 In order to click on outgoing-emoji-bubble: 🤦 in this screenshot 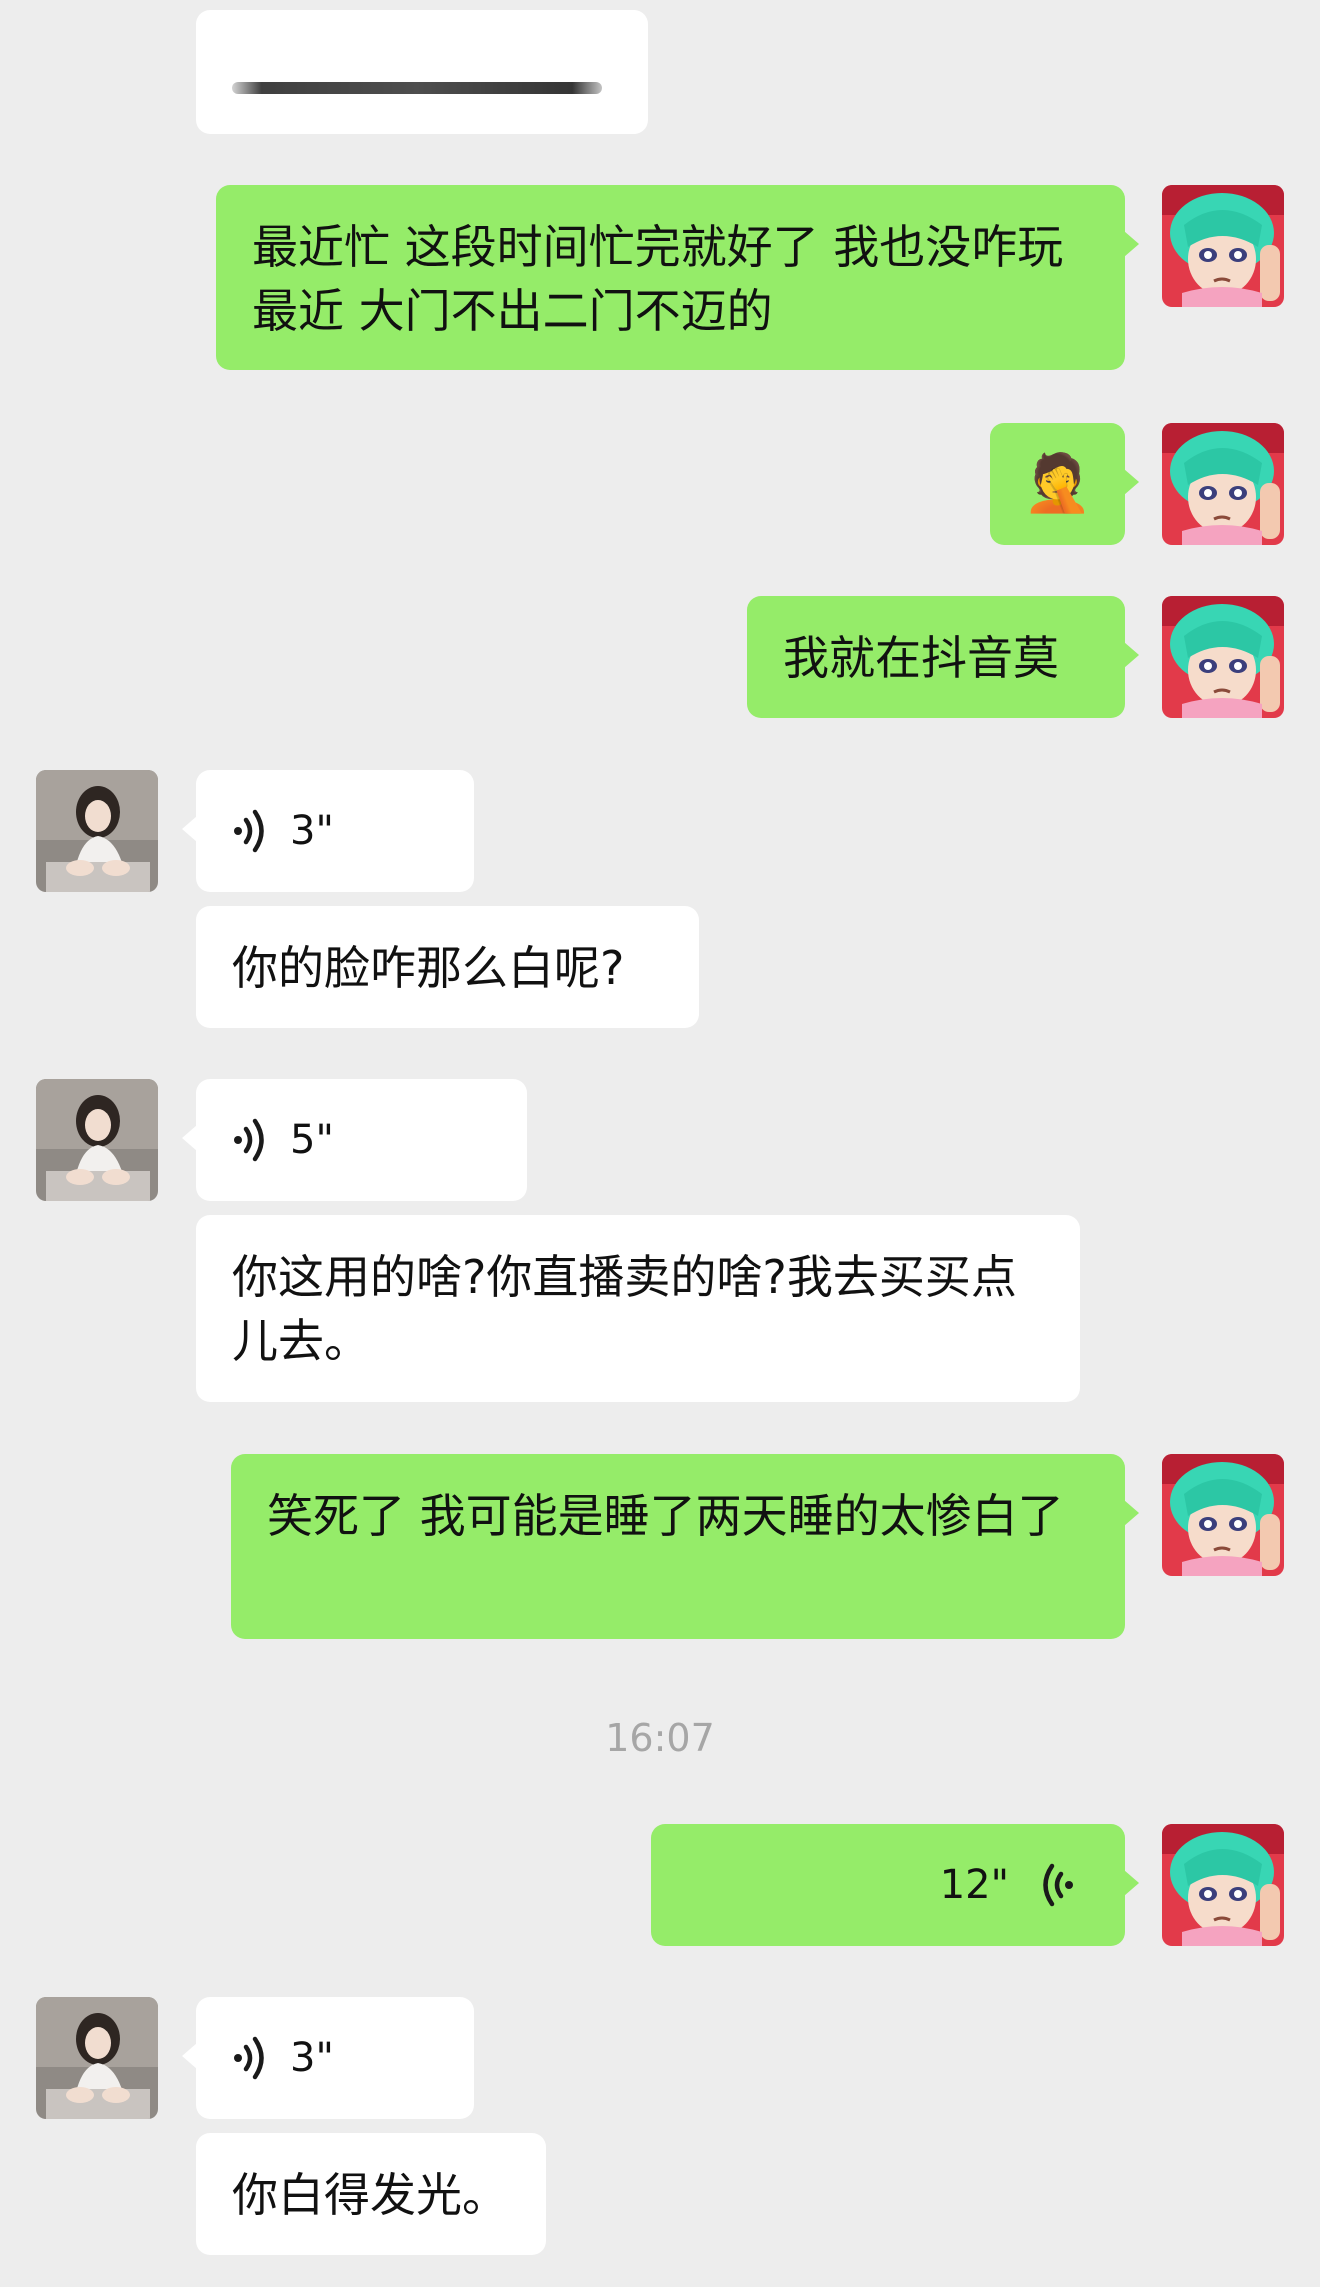, I will do `click(1064, 484)`.